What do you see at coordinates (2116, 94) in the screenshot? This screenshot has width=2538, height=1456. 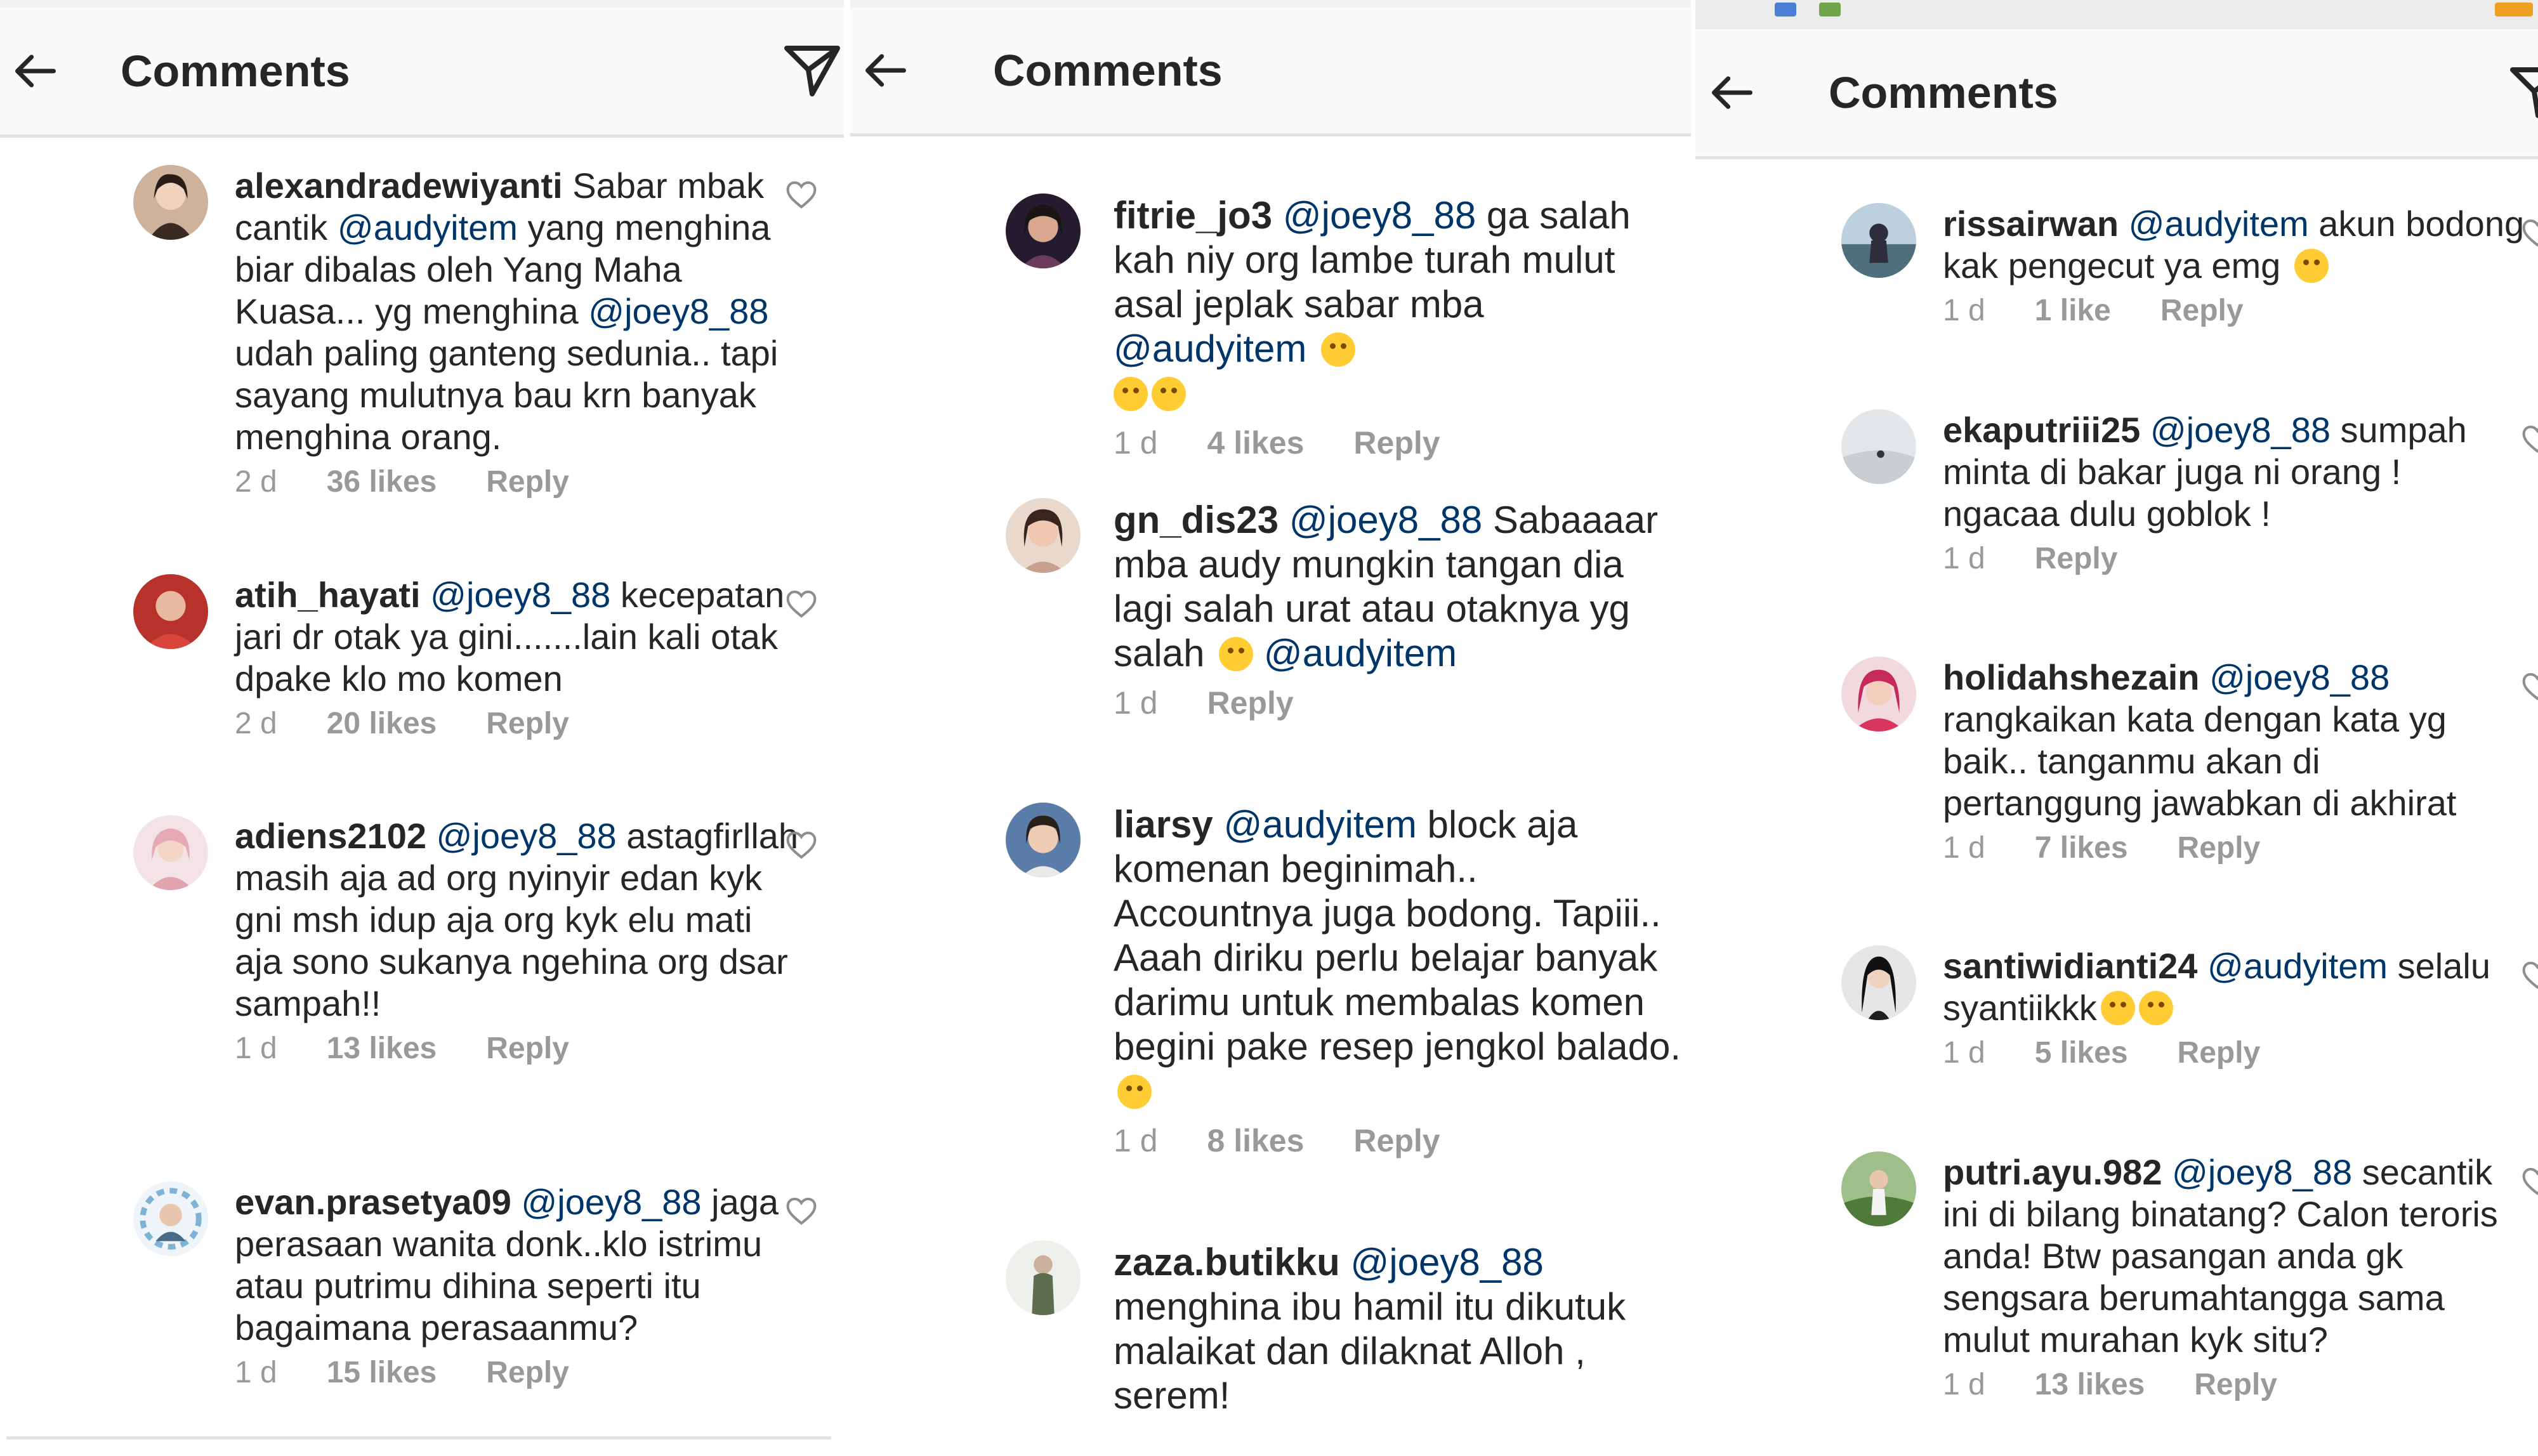 I see `comments-header: Comments` at bounding box center [2116, 94].